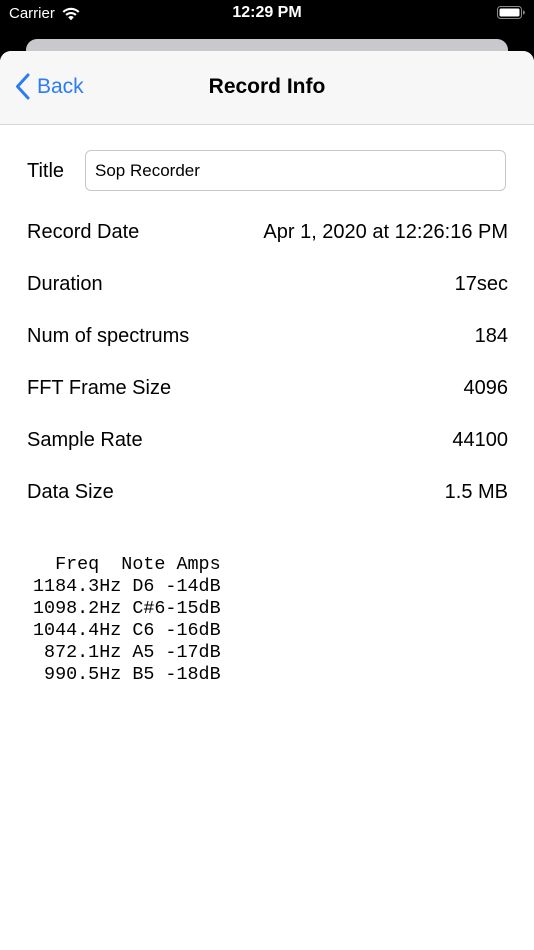 The width and height of the screenshot is (534, 950). Describe the element at coordinates (108, 336) in the screenshot. I see `num-spectrums-label: Num of spectrums` at that location.